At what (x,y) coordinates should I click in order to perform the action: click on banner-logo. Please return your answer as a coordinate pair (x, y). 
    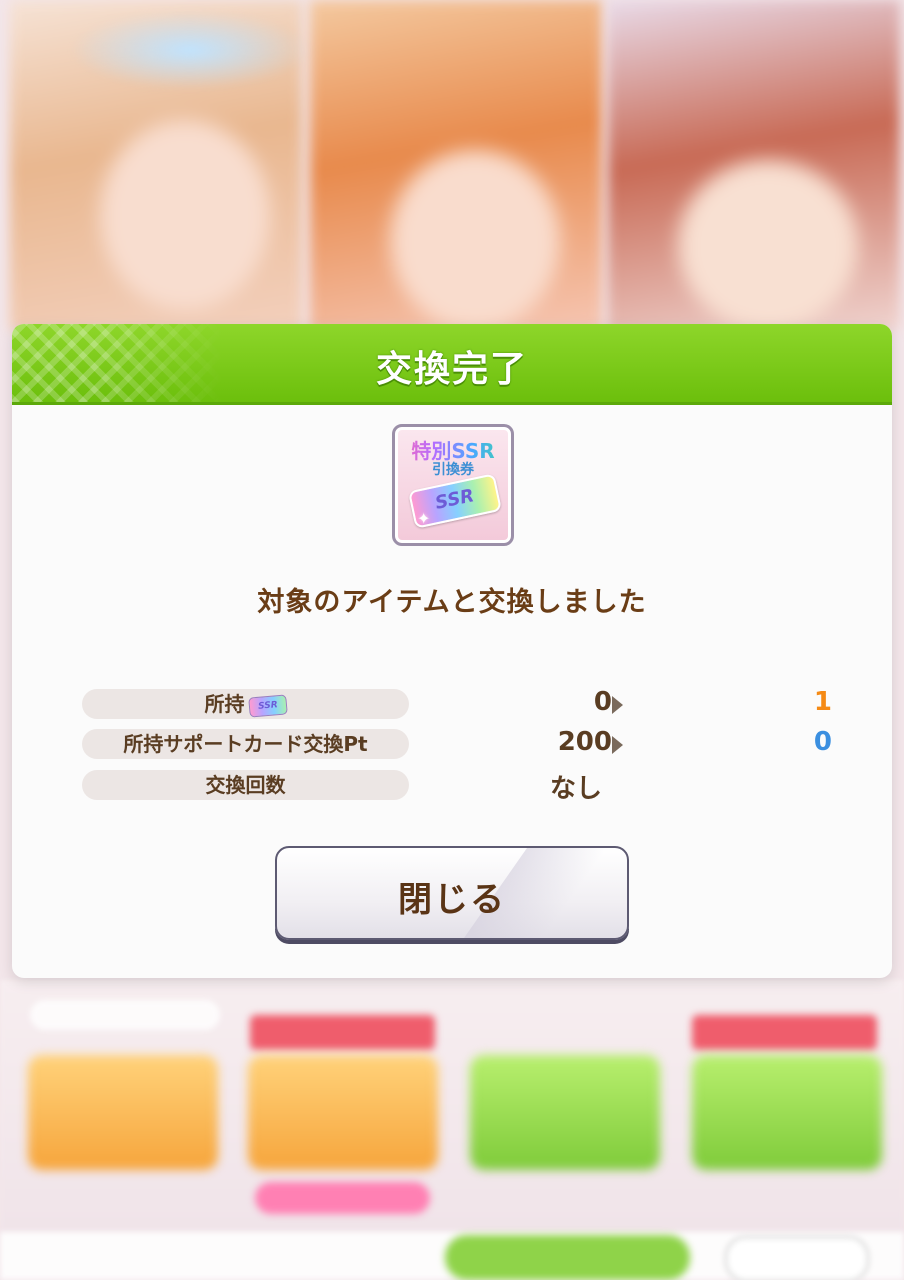
    Looking at the image, I should click on (190, 50).